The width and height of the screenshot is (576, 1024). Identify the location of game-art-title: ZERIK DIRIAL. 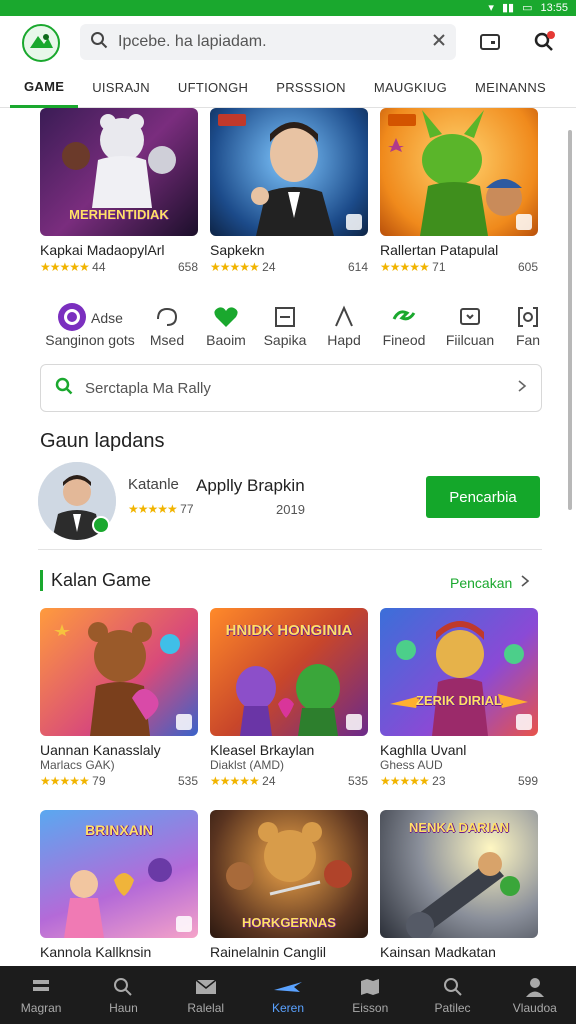
(459, 700).